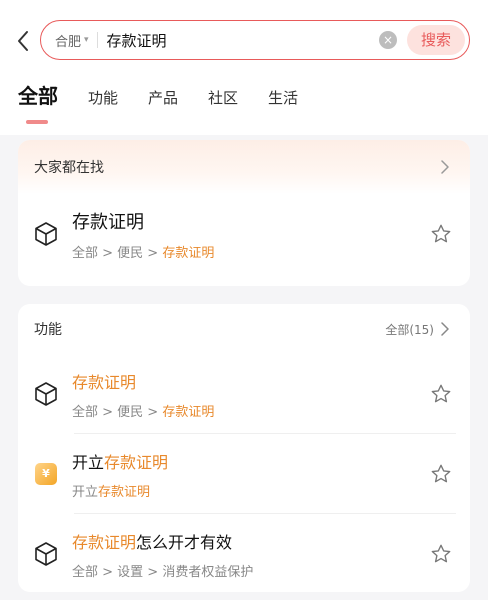 This screenshot has height=600, width=488. I want to click on divider, so click(97, 40).